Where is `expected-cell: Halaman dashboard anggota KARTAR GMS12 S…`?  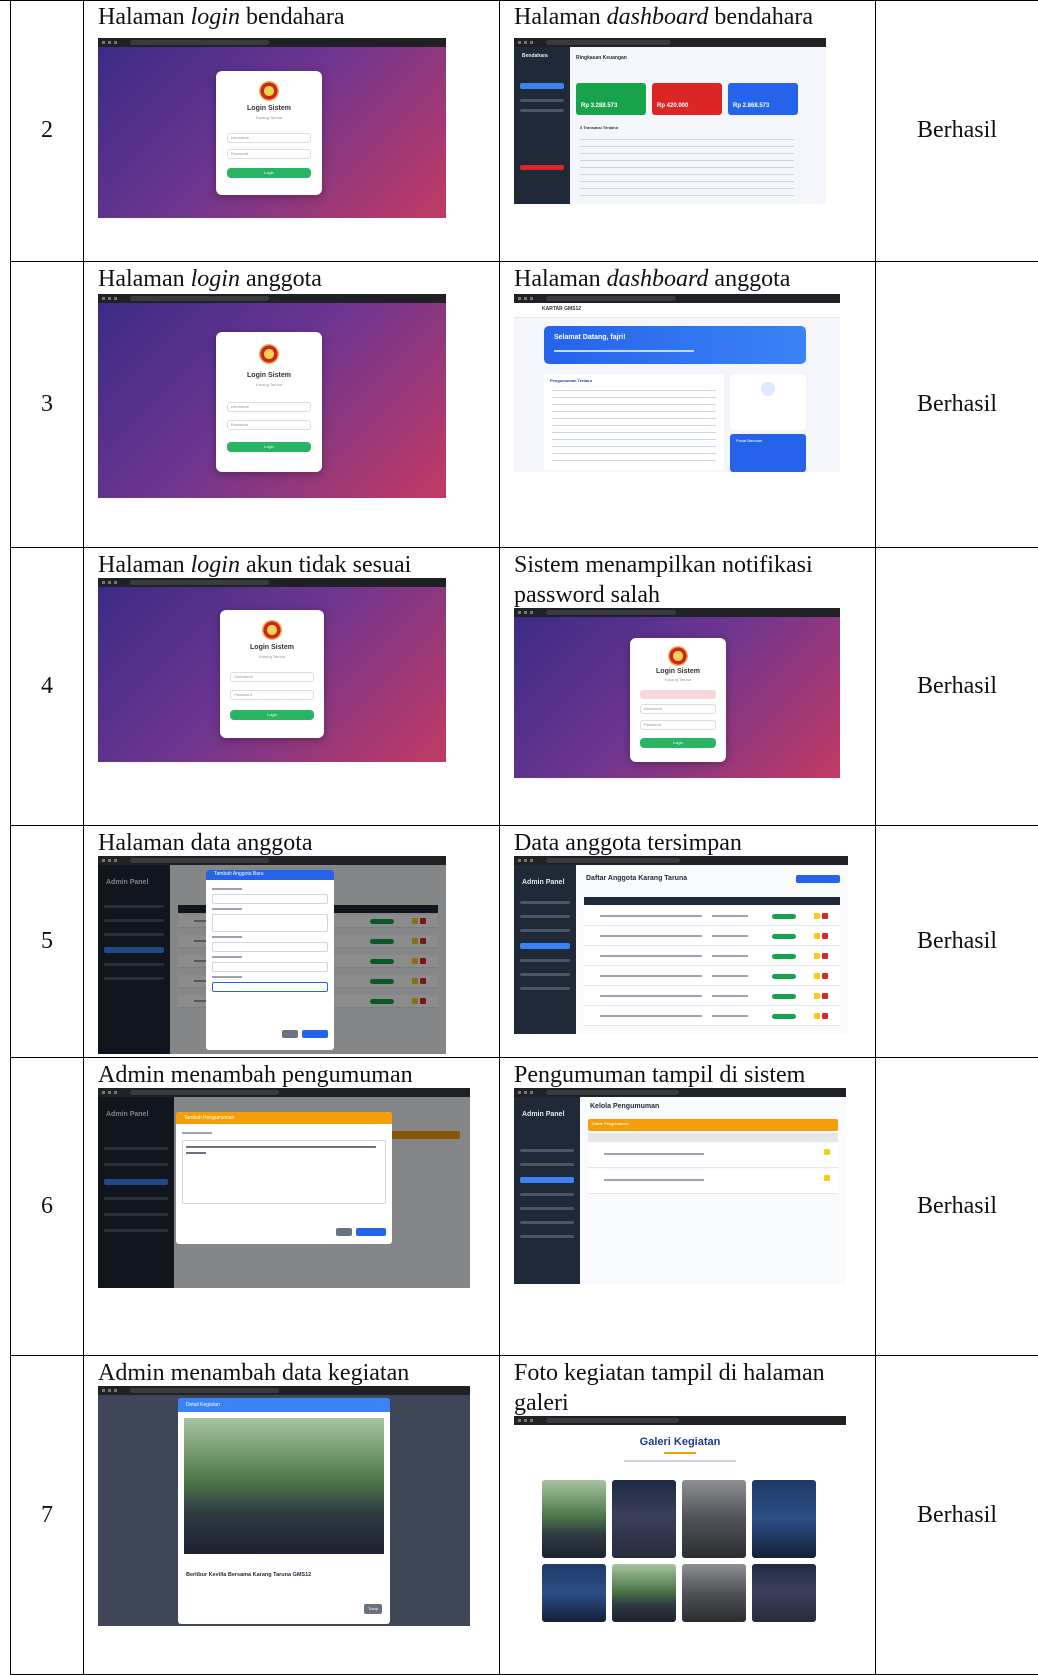 expected-cell: Halaman dashboard anggota KARTAR GMS12 S… is located at coordinates (688, 405).